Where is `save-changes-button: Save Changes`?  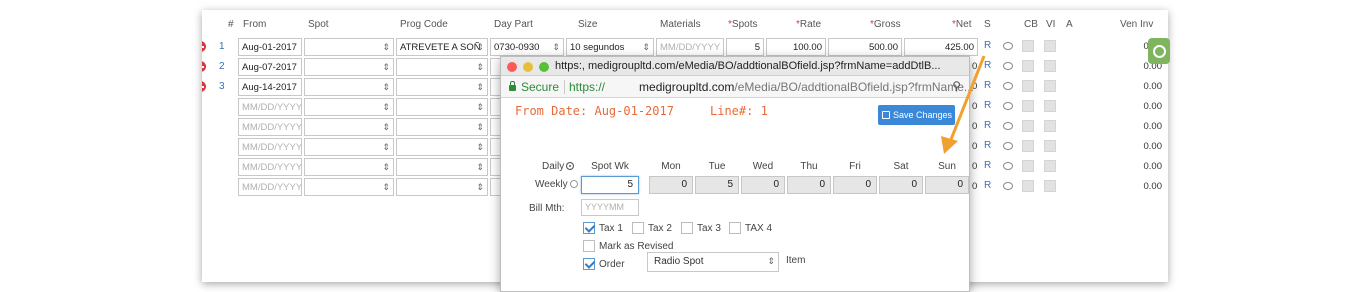
save-changes-button: Save Changes is located at coordinates (916, 115).